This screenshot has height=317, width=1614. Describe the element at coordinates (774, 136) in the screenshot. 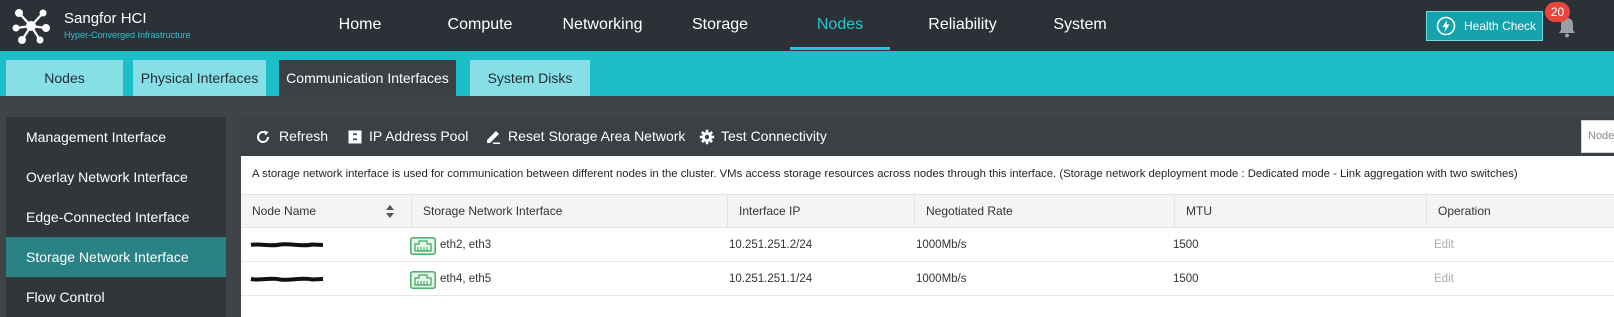

I see `test-connectivity-label: Test Connectivity` at that location.